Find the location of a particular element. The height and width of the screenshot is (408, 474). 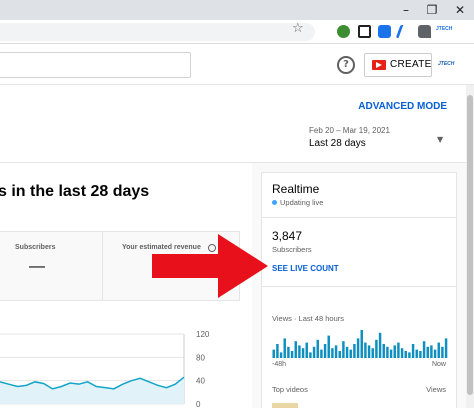

p-extension-icon is located at coordinates (384, 31).